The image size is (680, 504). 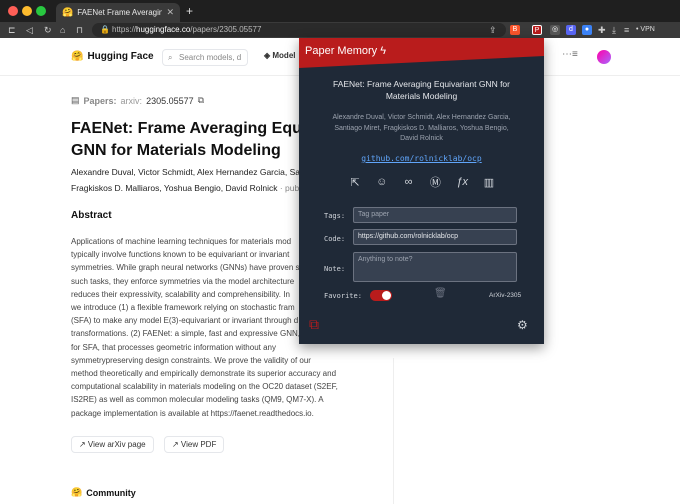 What do you see at coordinates (435, 182) in the screenshot?
I see `markdown-icon: Ⓜ` at bounding box center [435, 182].